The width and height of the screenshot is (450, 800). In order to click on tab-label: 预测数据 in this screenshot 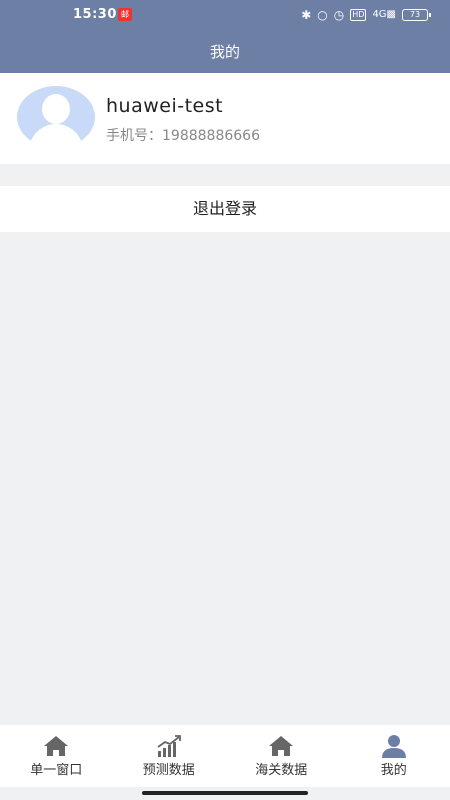, I will do `click(168, 770)`.